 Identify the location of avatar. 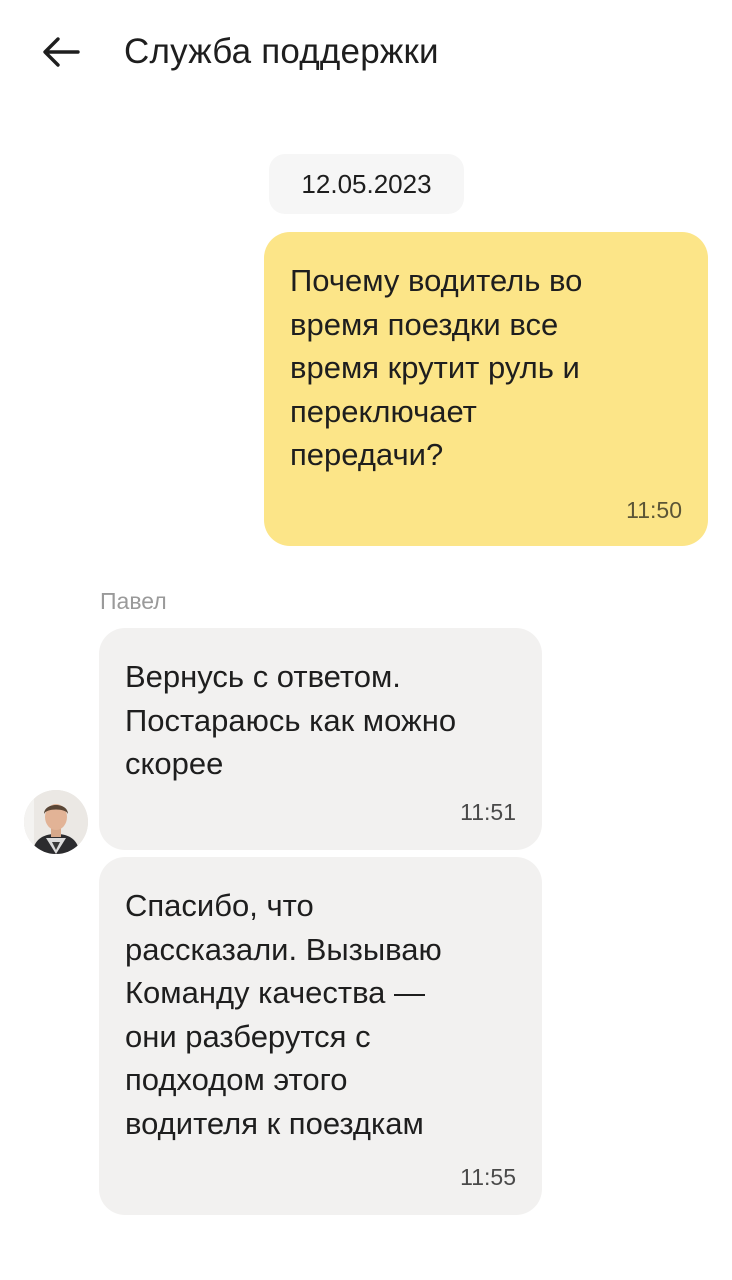
(56, 822).